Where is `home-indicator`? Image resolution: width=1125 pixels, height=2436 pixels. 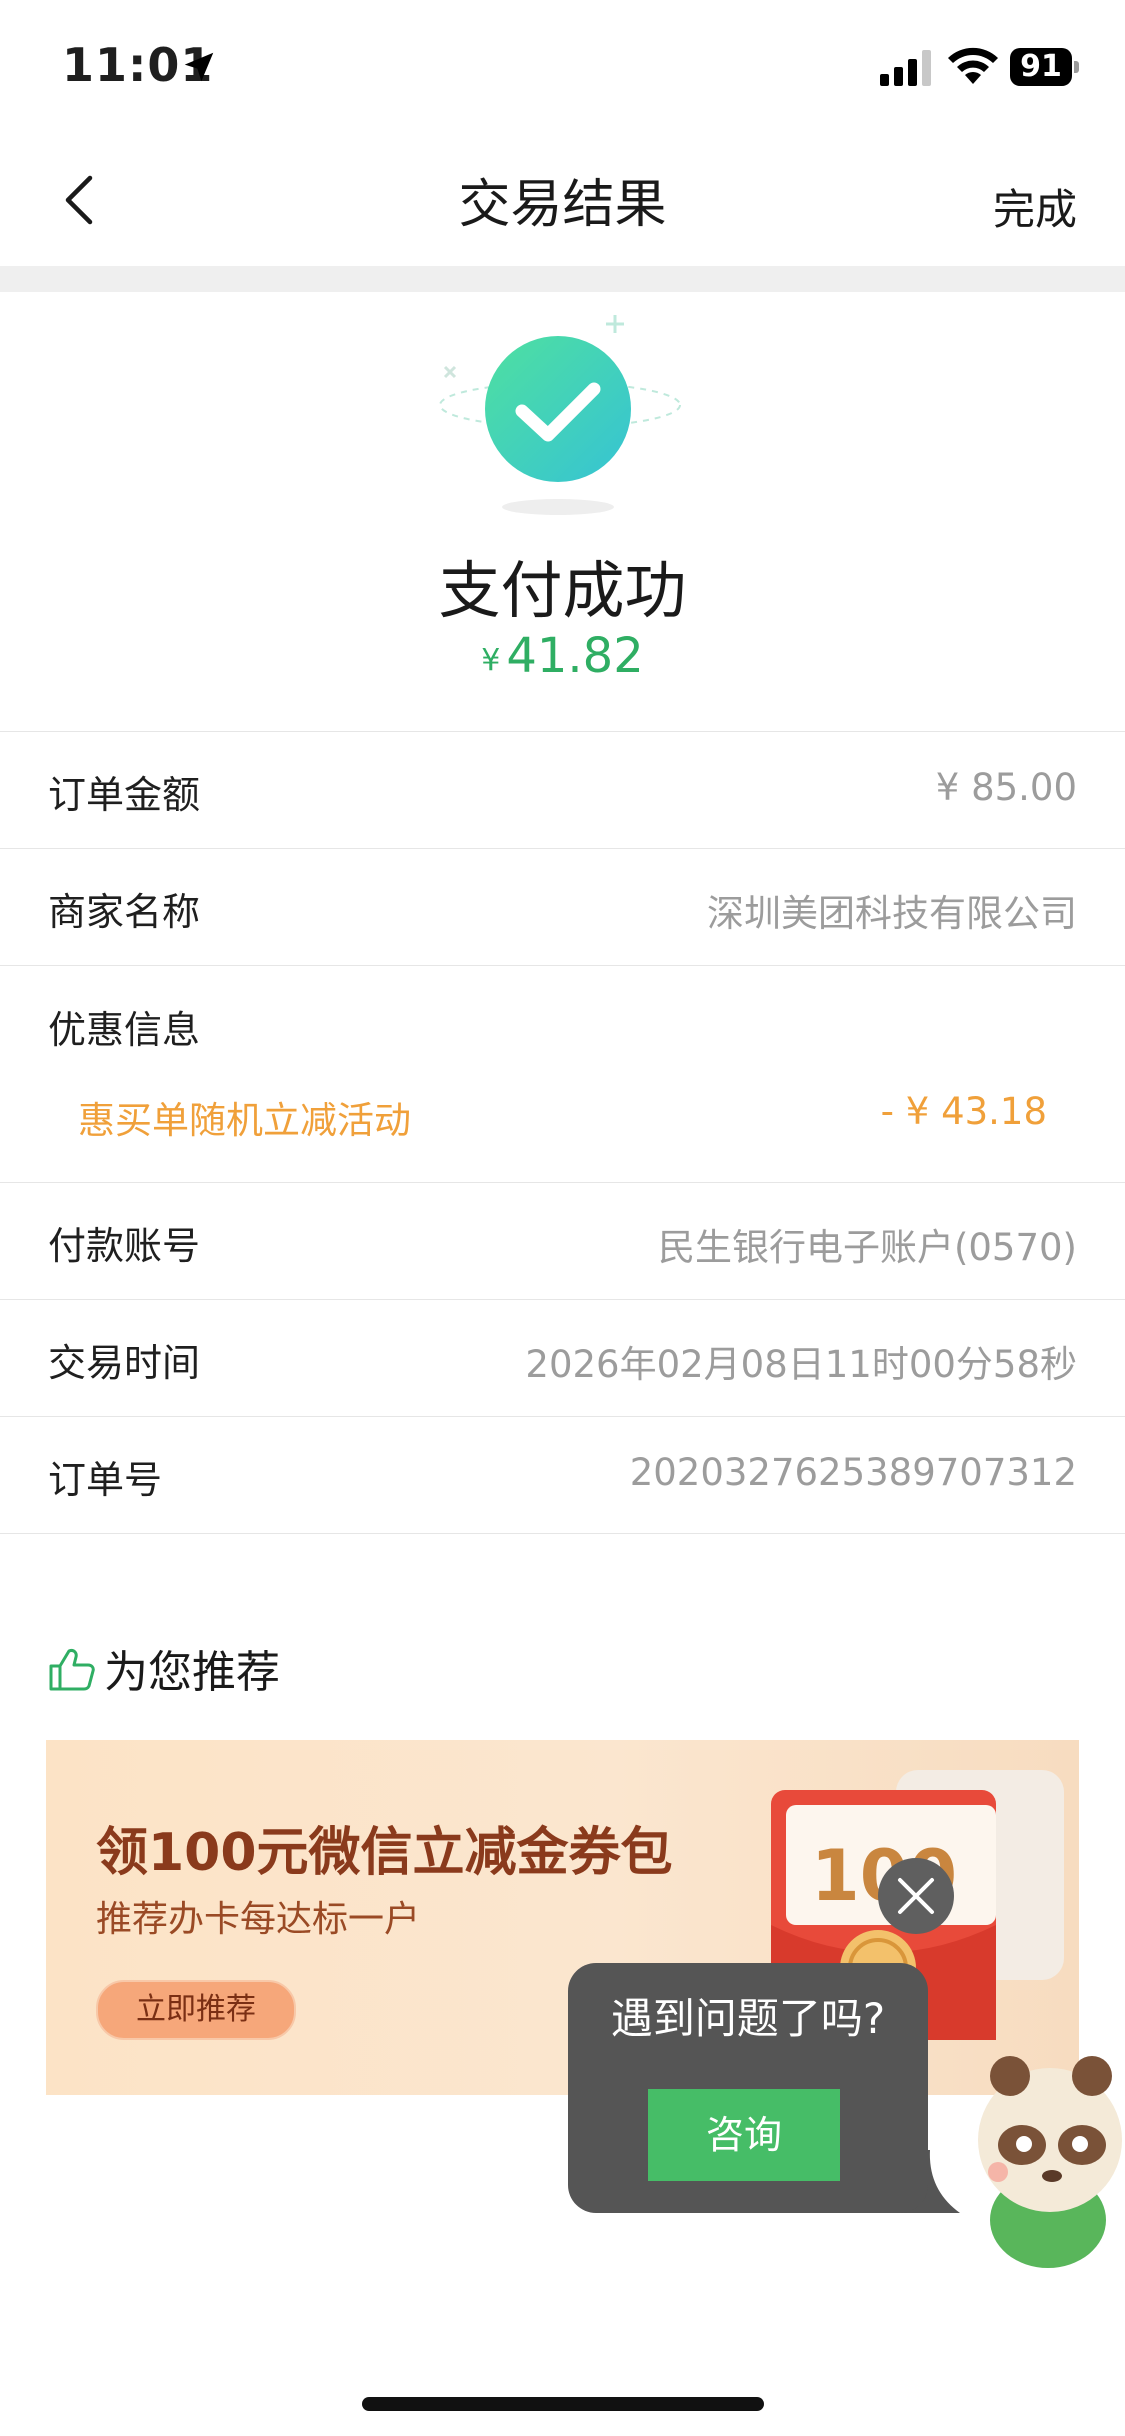
home-indicator is located at coordinates (563, 2404).